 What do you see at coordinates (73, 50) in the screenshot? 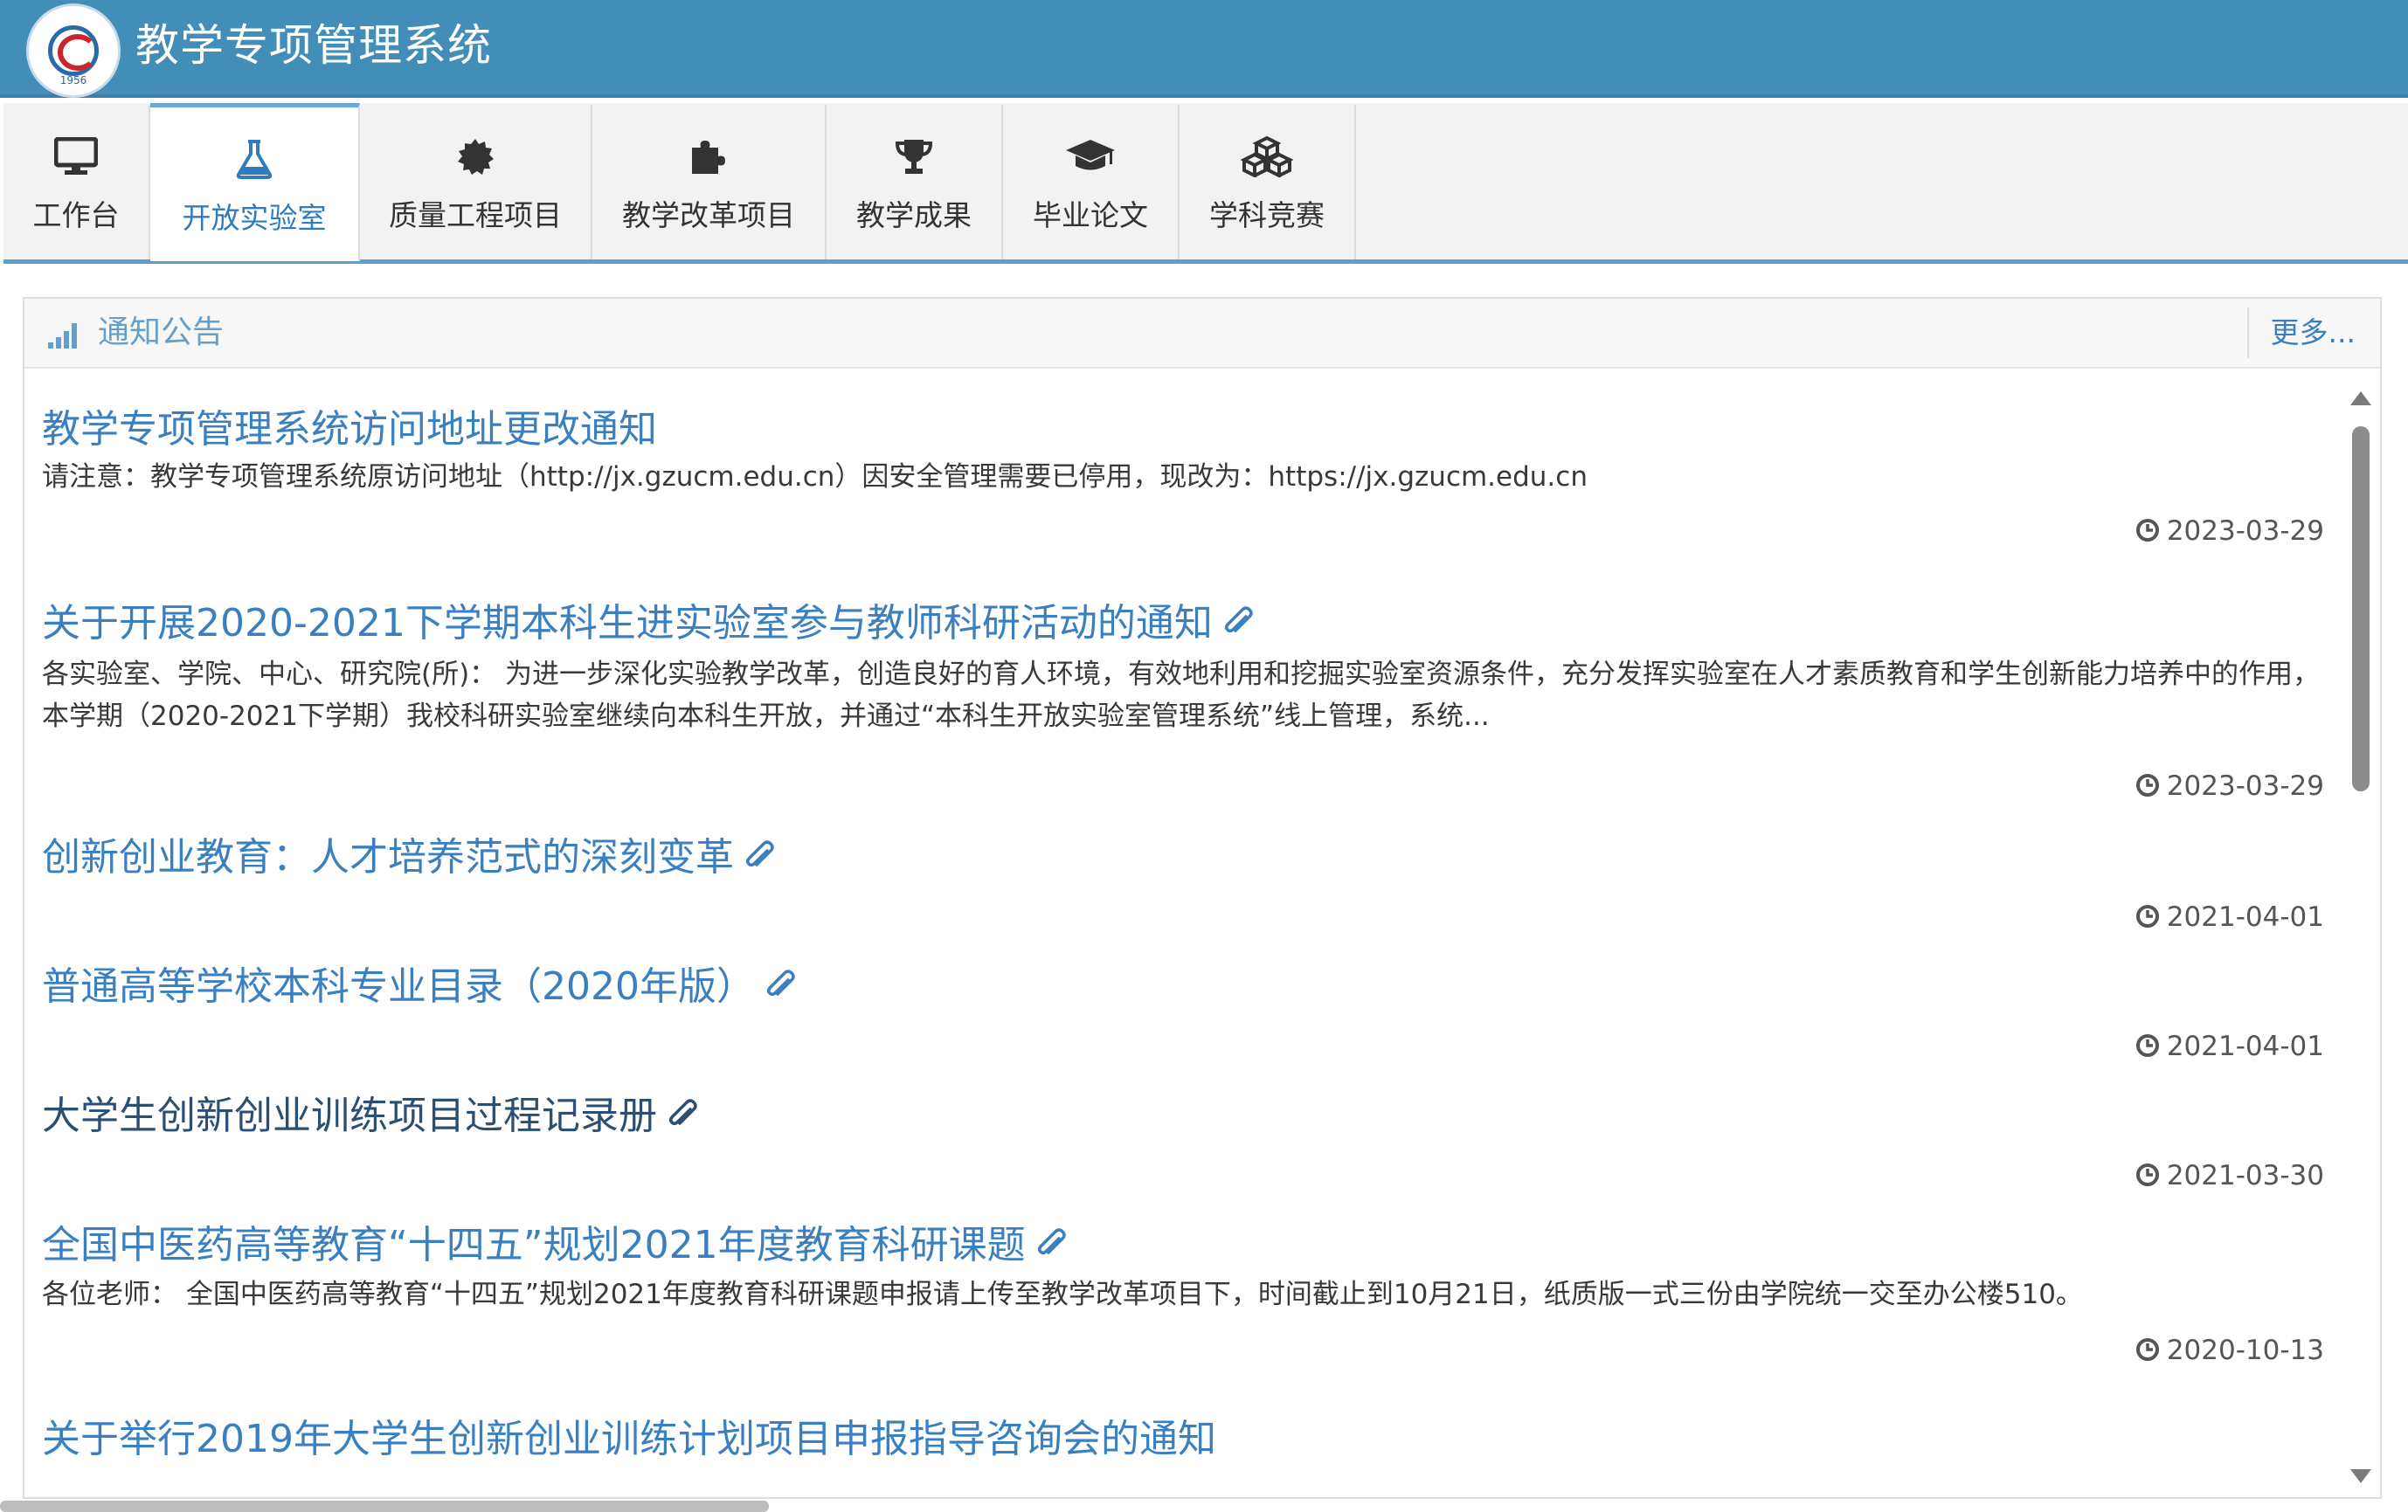
I see `university-logo: 1956` at bounding box center [73, 50].